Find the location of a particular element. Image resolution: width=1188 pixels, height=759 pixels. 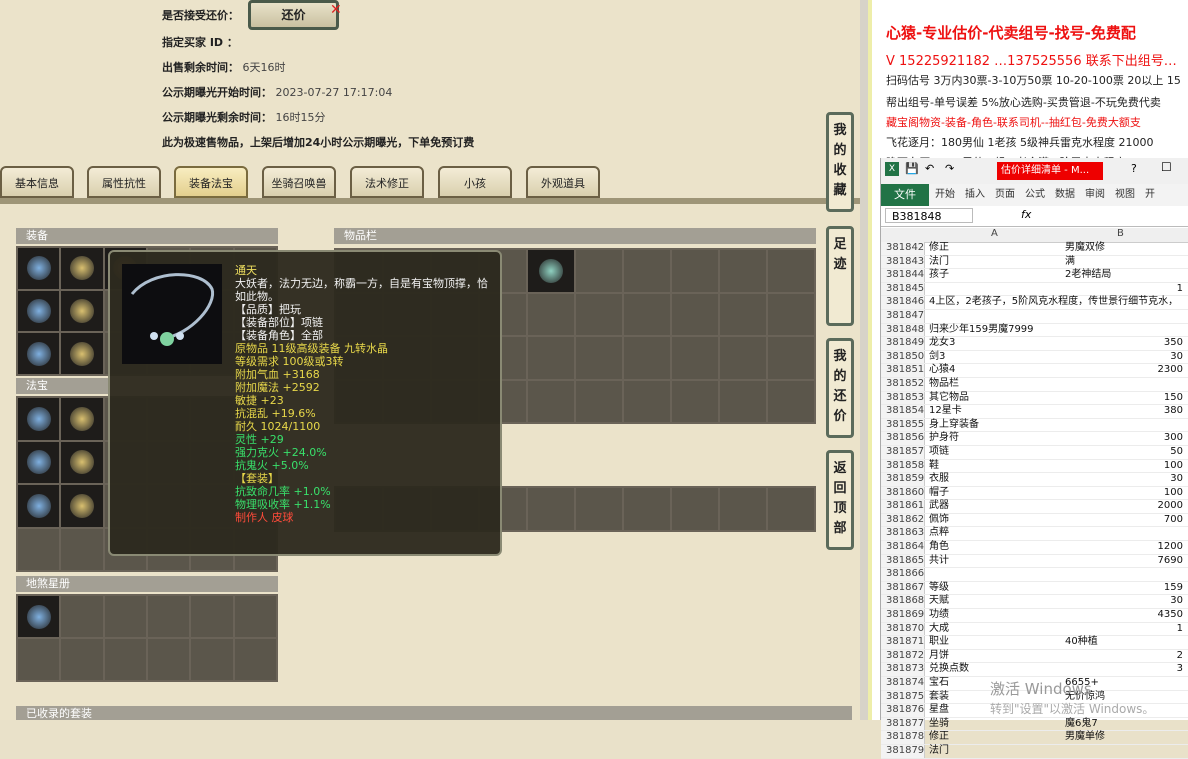

sheet-row: 381850 剑3 30 is located at coordinates (1034, 357).